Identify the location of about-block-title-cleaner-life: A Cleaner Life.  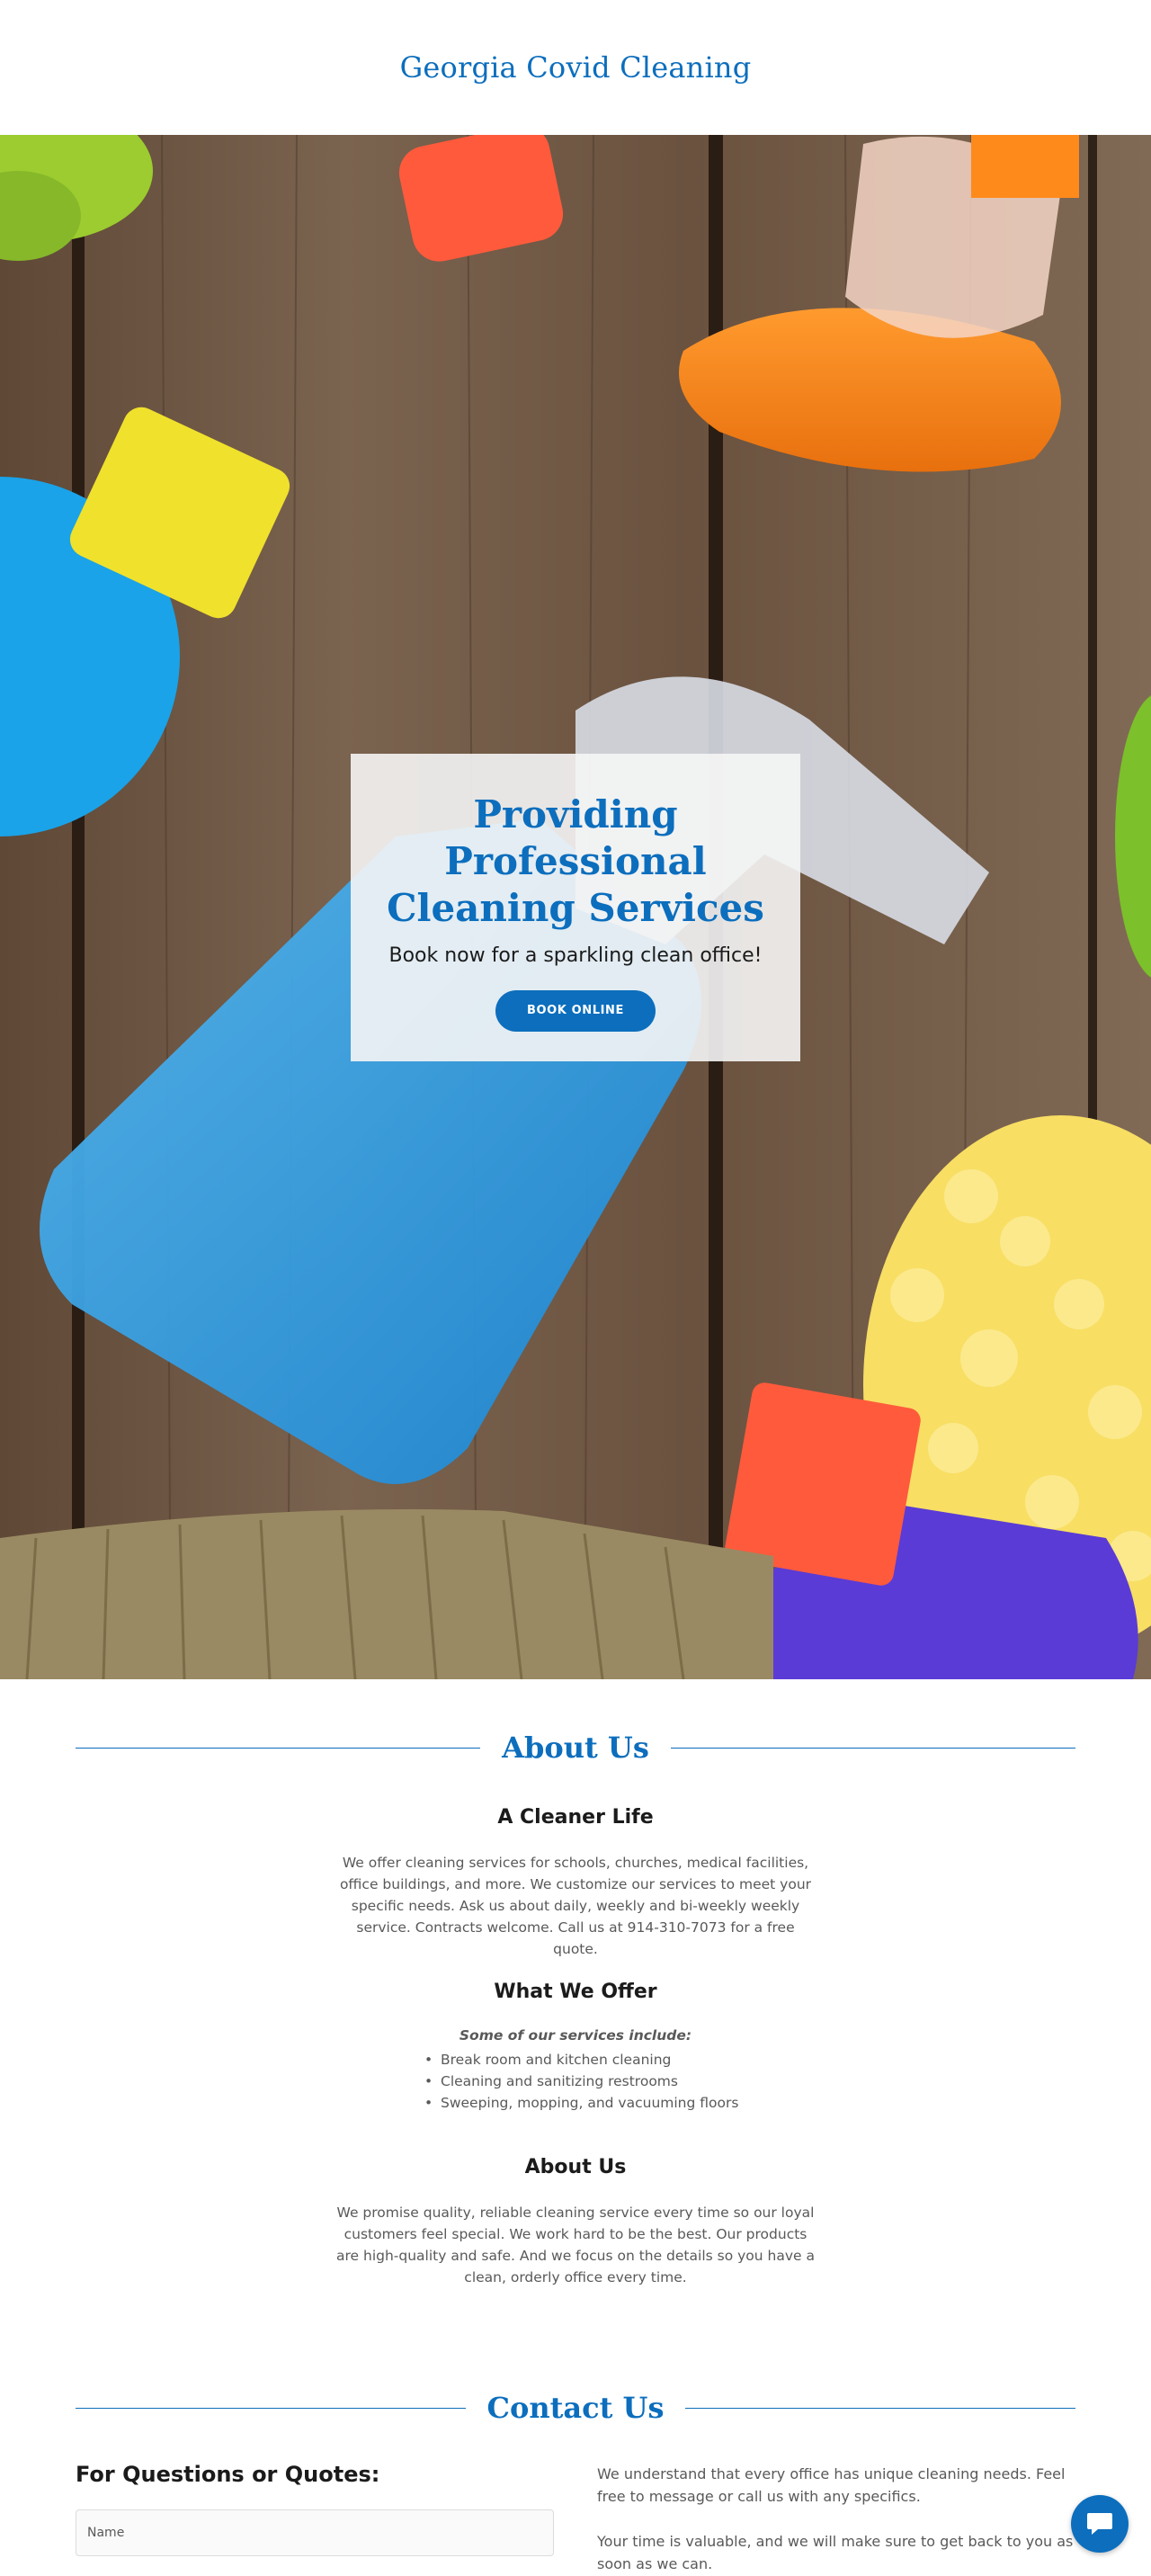
(575, 1817).